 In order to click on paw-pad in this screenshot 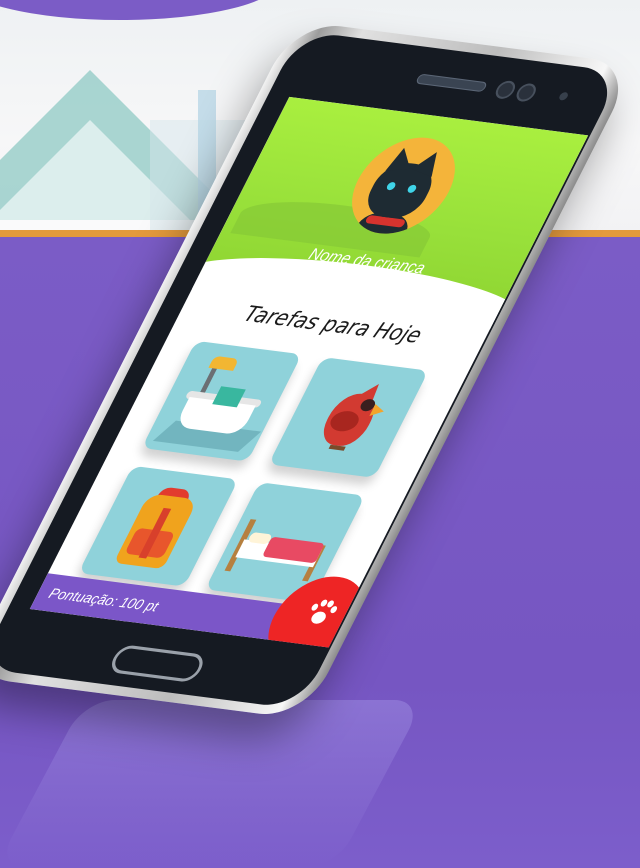, I will do `click(318, 617)`.